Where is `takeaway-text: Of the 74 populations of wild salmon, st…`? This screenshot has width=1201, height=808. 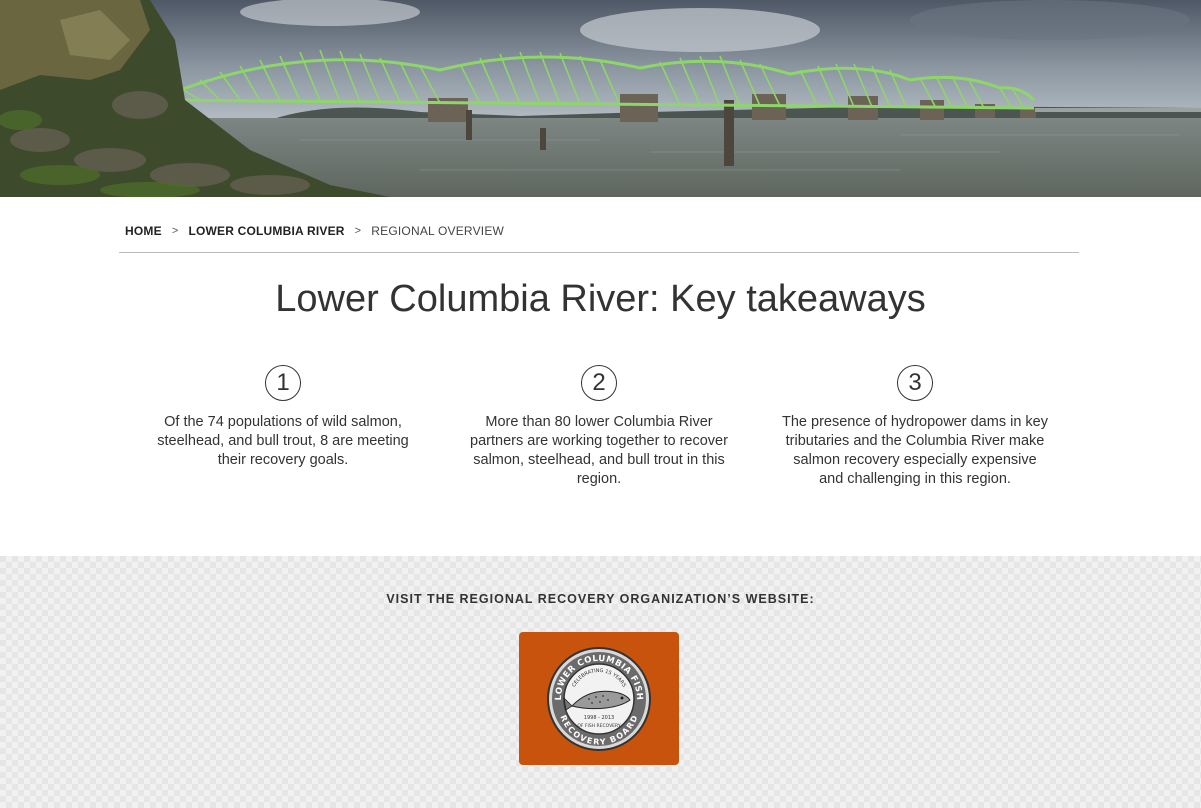
takeaway-text: Of the 74 populations of wild salmon, st… is located at coordinates (283, 441).